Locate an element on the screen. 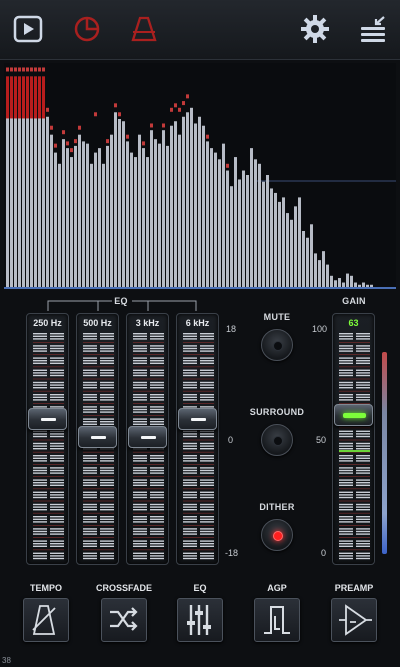  menu-button is located at coordinates (373, 29).